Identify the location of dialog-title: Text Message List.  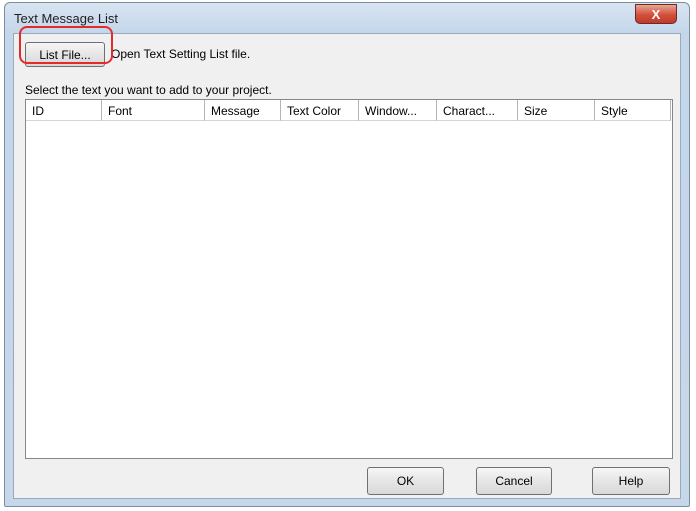
(66, 18).